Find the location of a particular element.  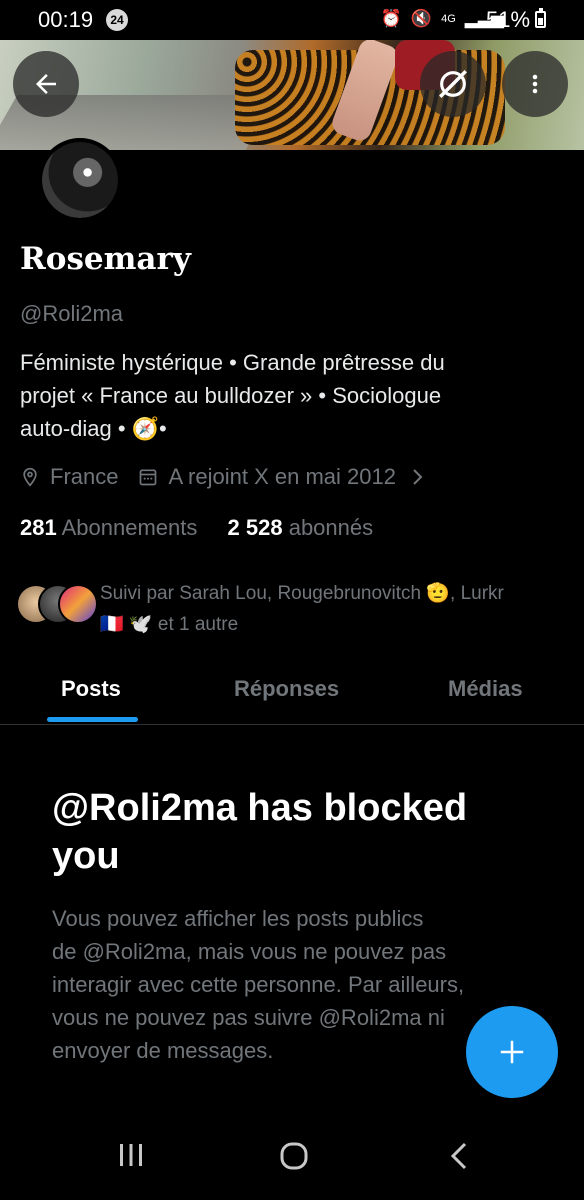

status-time: 00:19 is located at coordinates (66, 19).